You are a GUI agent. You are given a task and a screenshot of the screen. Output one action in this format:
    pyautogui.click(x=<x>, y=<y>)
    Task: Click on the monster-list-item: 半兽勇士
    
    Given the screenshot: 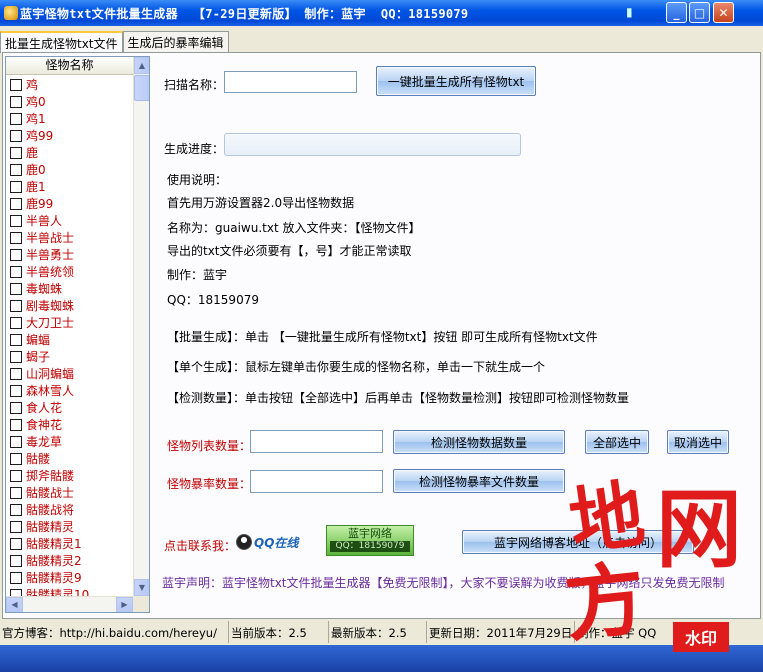 What is the action you would take?
    pyautogui.click(x=69, y=254)
    